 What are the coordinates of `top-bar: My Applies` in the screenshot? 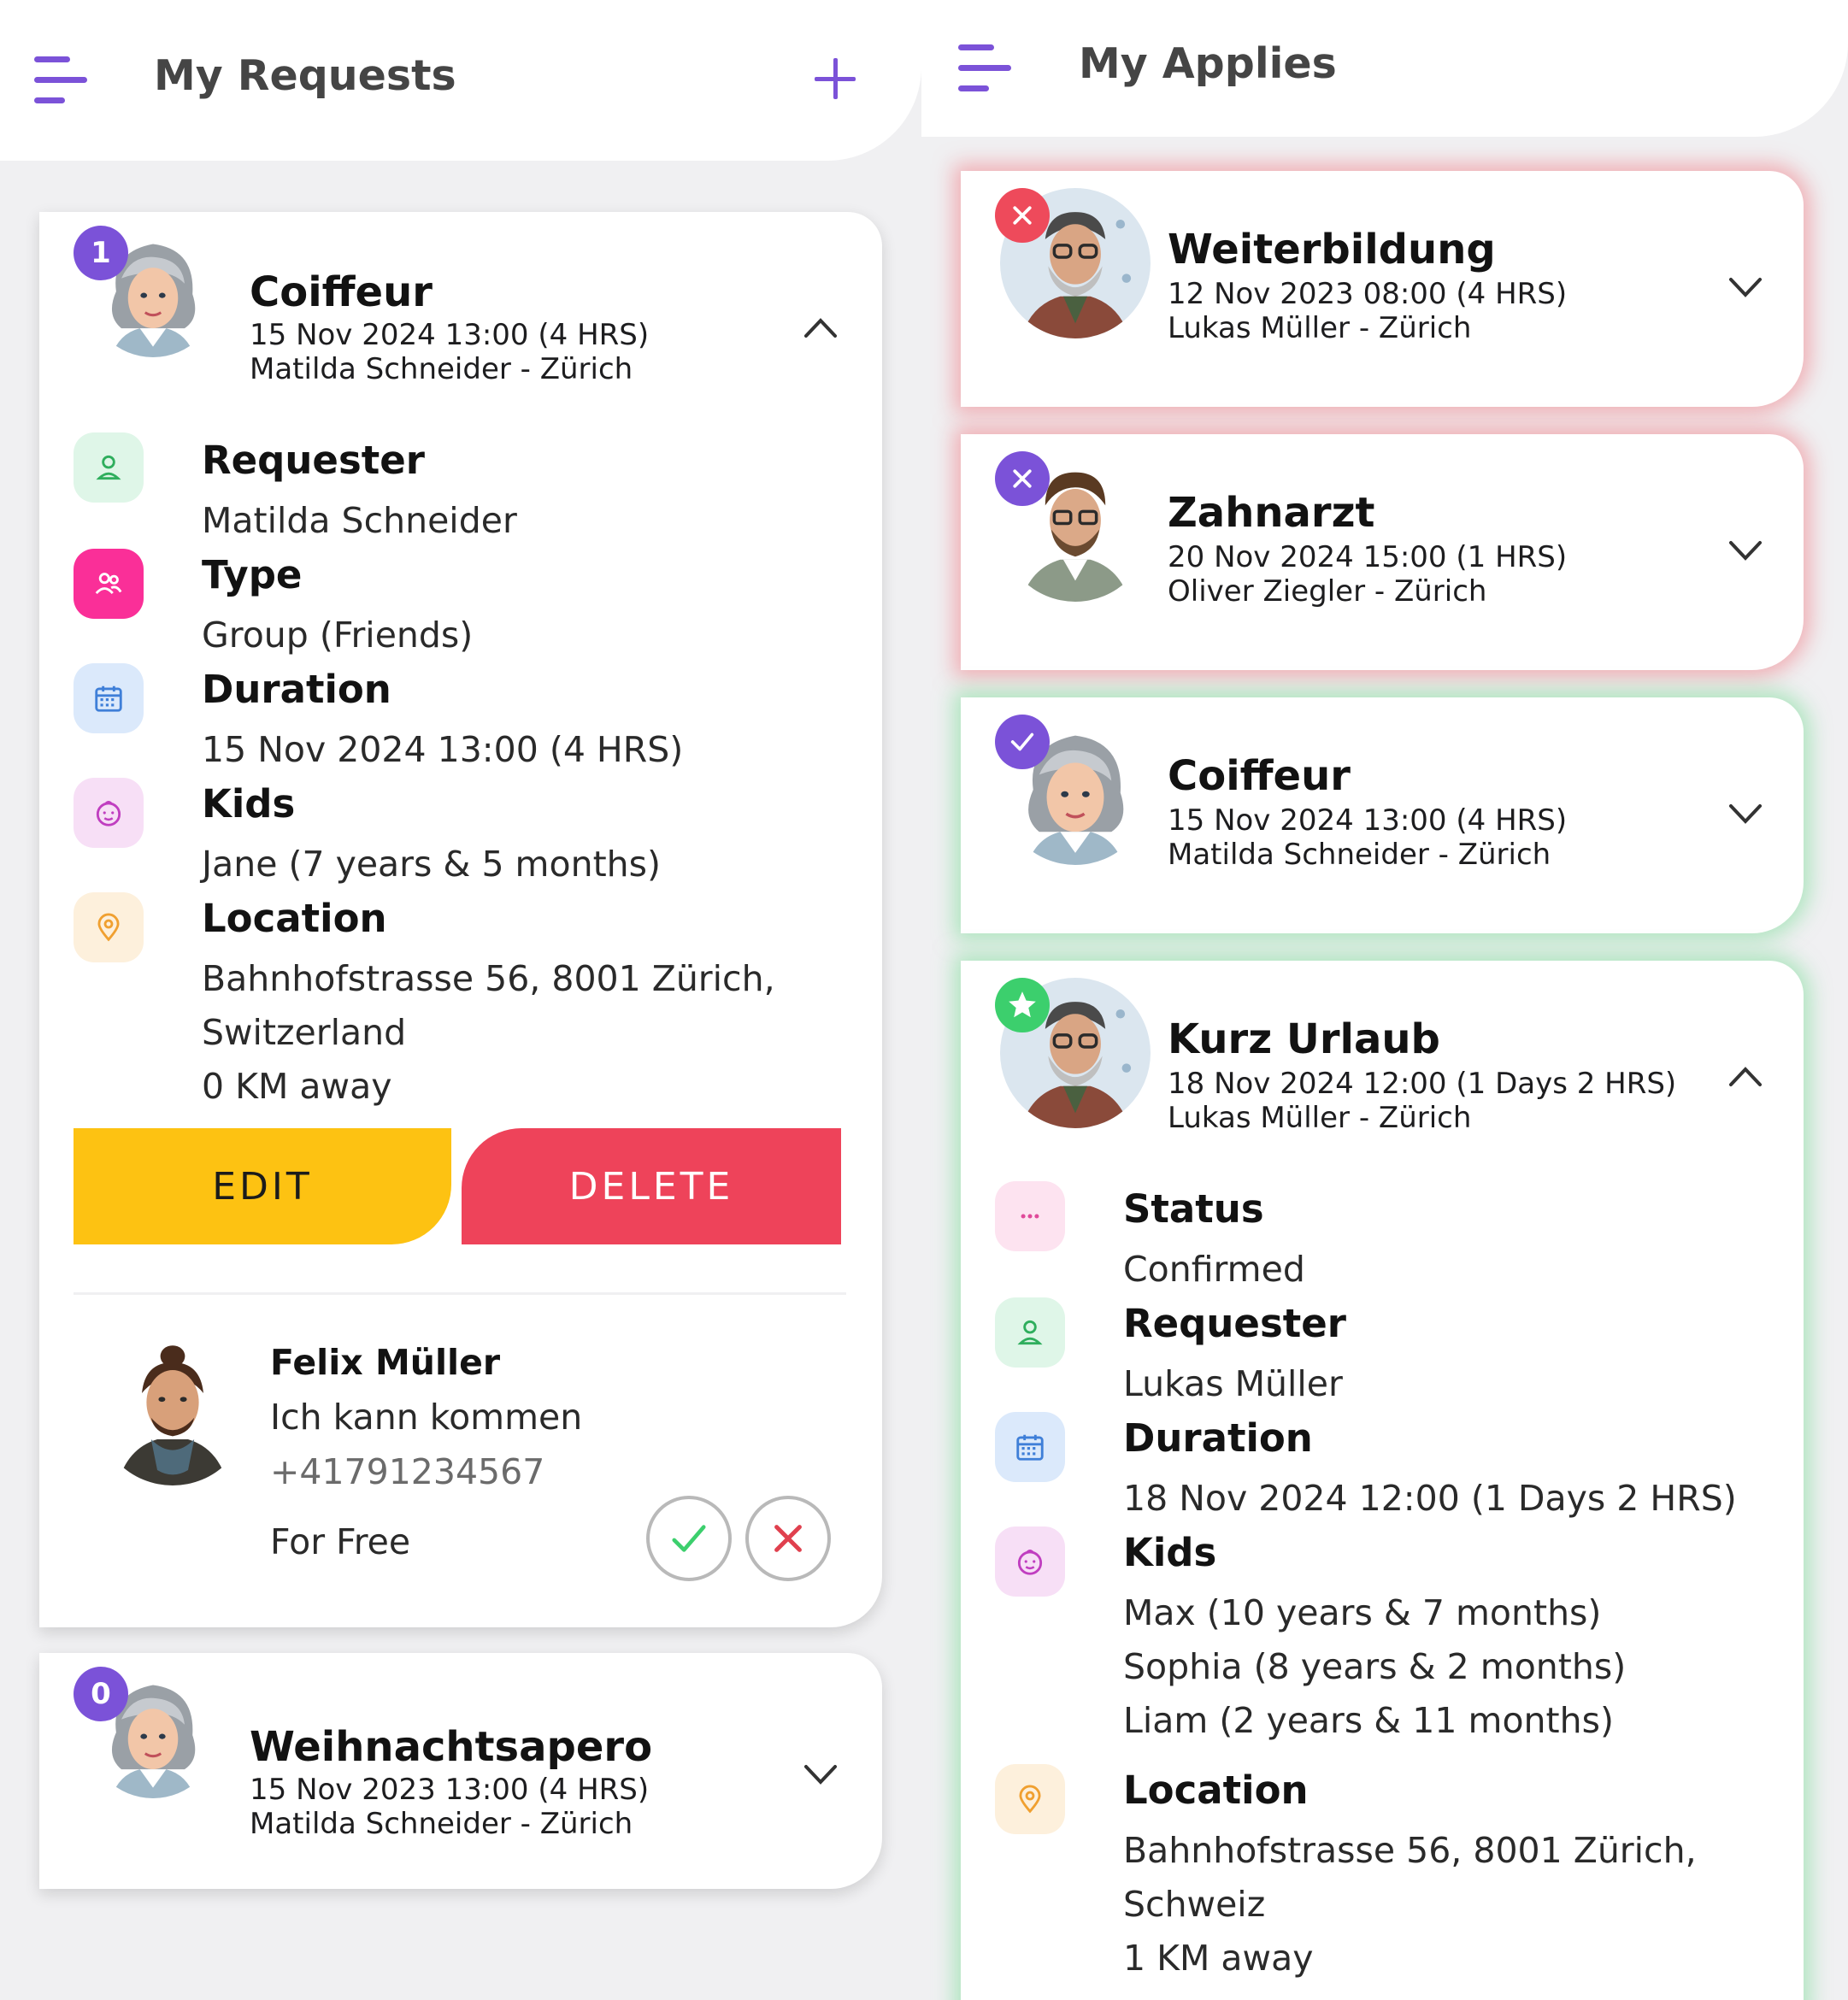 It's located at (1385, 68).